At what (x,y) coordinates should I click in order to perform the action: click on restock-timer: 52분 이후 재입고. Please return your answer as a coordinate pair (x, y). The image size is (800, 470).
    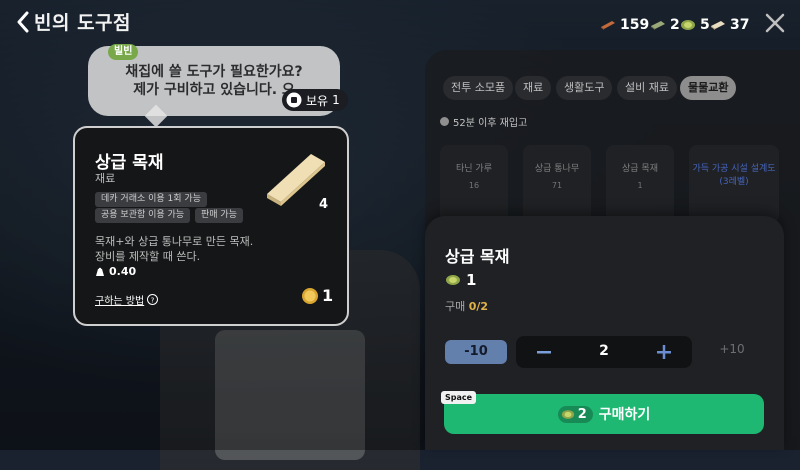
    Looking at the image, I should click on (483, 121).